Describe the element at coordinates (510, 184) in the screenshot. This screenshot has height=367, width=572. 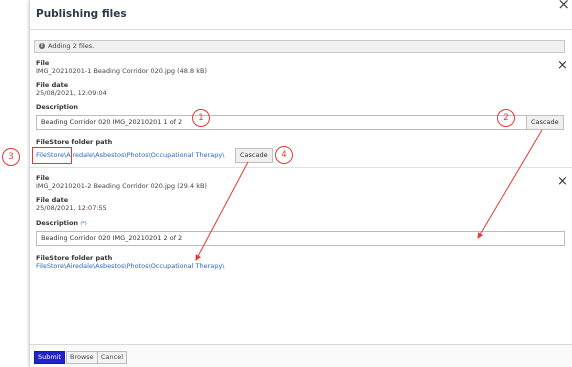
I see `arrow-cascade-description` at that location.